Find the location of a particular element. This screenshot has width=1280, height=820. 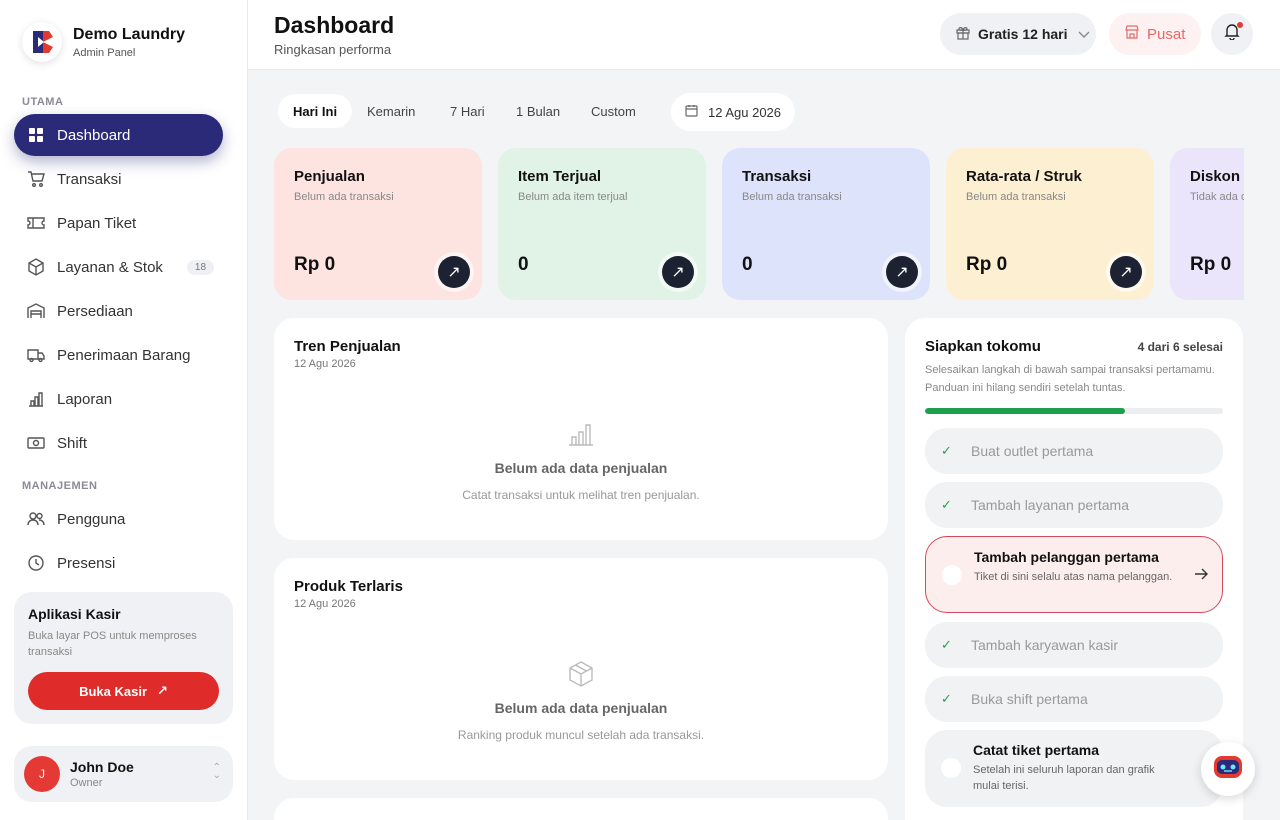

plan-dropdown: Gratis 12 hari is located at coordinates (1018, 34).